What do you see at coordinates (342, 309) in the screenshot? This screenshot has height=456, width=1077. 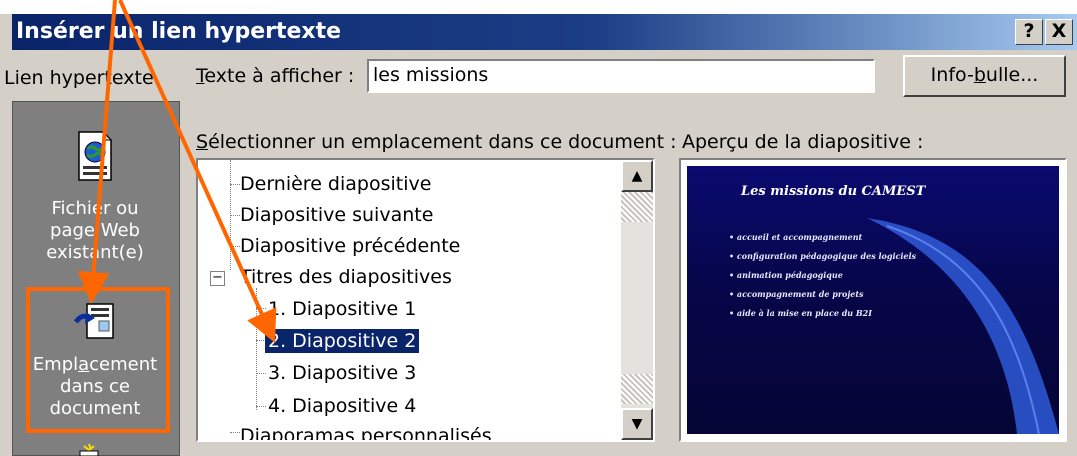 I see `tree-item-slide-1: 1. Diapositive 1` at bounding box center [342, 309].